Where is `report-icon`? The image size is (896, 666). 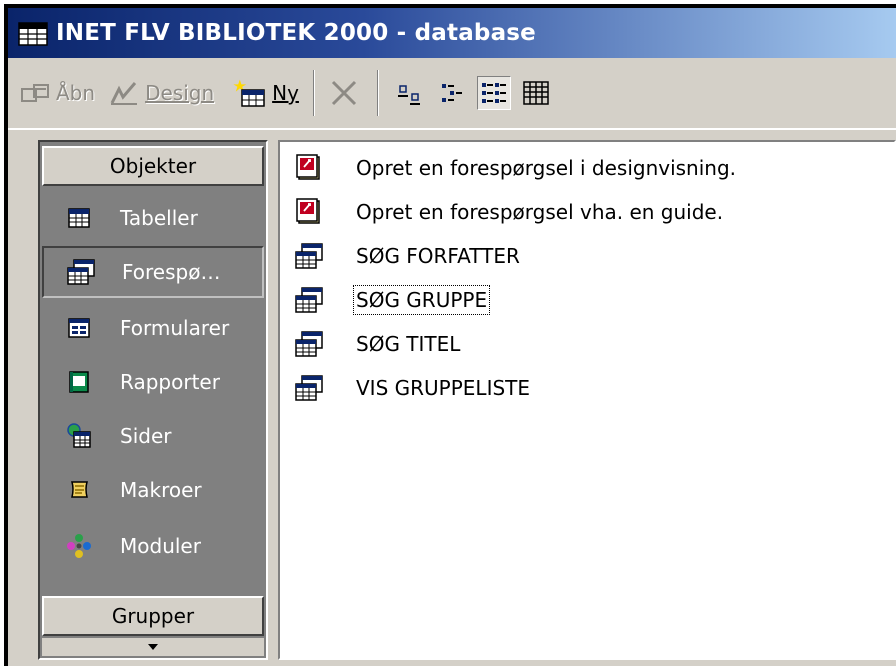 report-icon is located at coordinates (79, 382).